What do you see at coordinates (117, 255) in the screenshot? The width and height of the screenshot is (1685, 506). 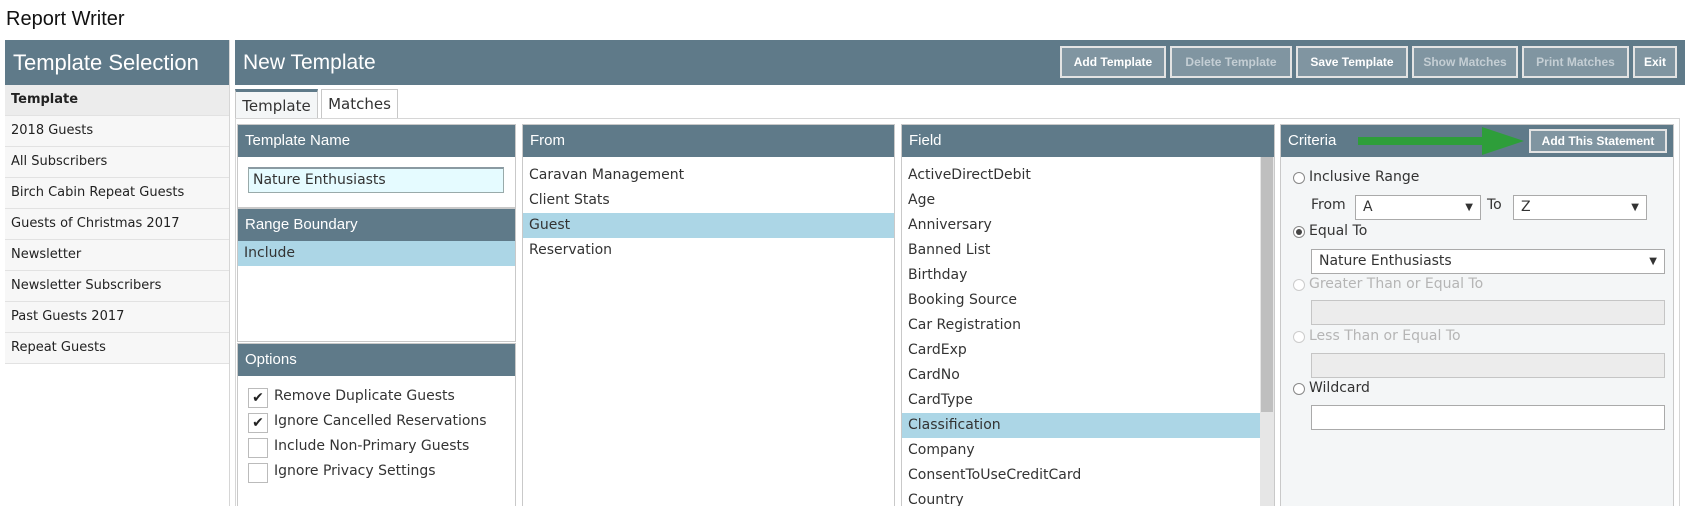 I see `sidebar-item-newsletter: Newsletter` at bounding box center [117, 255].